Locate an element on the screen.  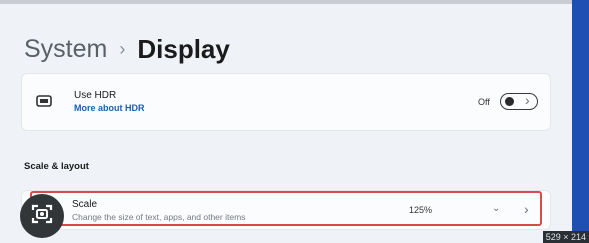
screen-capture-button is located at coordinates (42, 216).